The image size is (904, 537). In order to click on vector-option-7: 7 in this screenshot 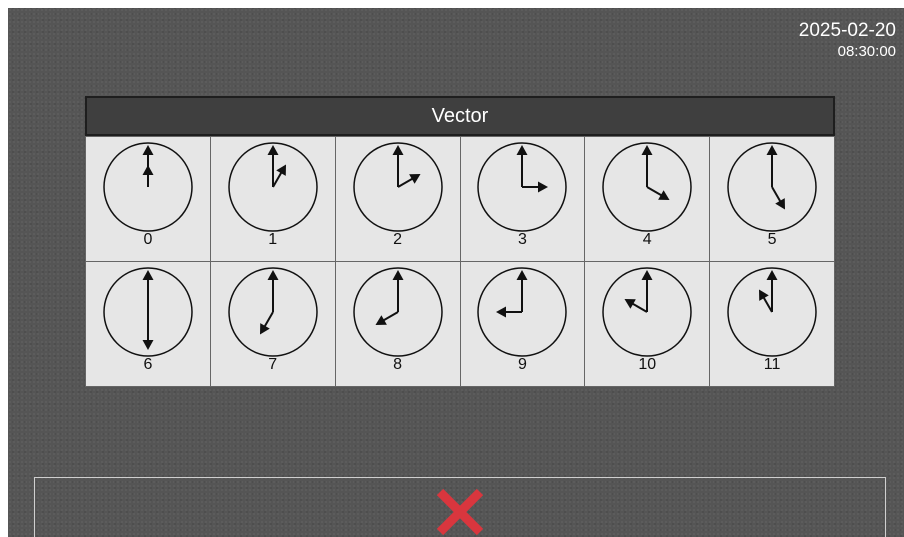, I will do `click(273, 324)`.